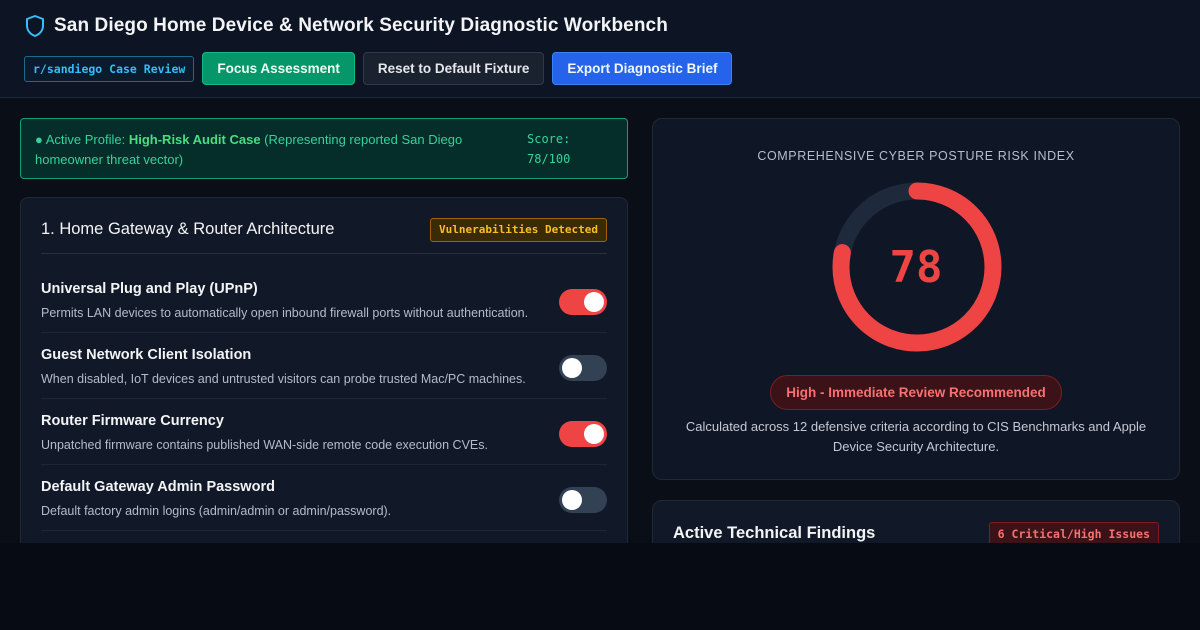  I want to click on setting-name: Router Firmware Currency, so click(132, 421).